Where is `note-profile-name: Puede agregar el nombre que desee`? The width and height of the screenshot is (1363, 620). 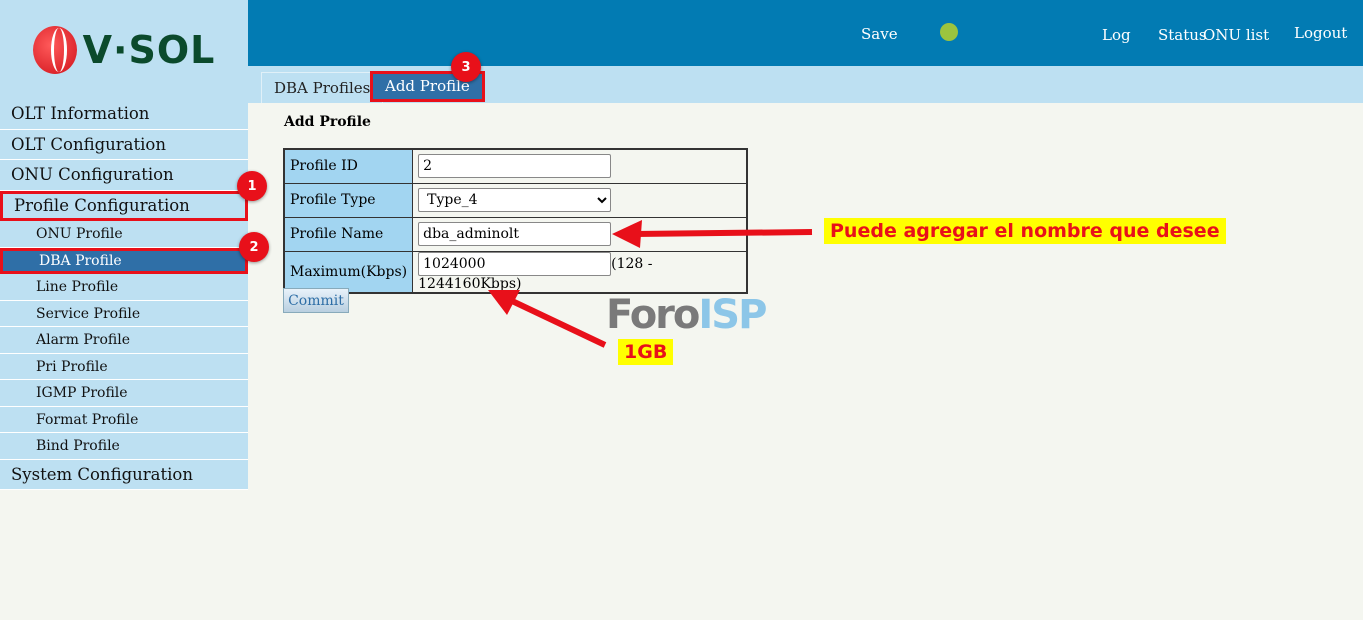 note-profile-name: Puede agregar el nombre que desee is located at coordinates (1025, 231).